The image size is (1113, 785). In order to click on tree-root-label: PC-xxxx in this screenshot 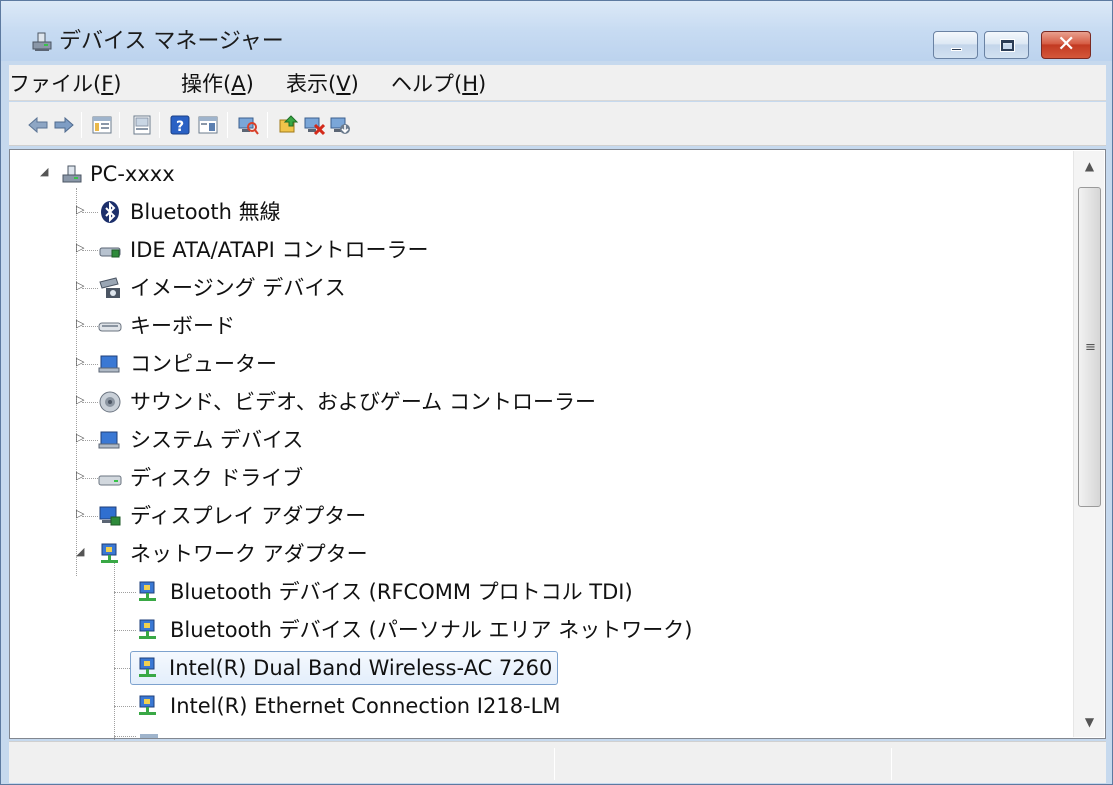, I will do `click(132, 174)`.